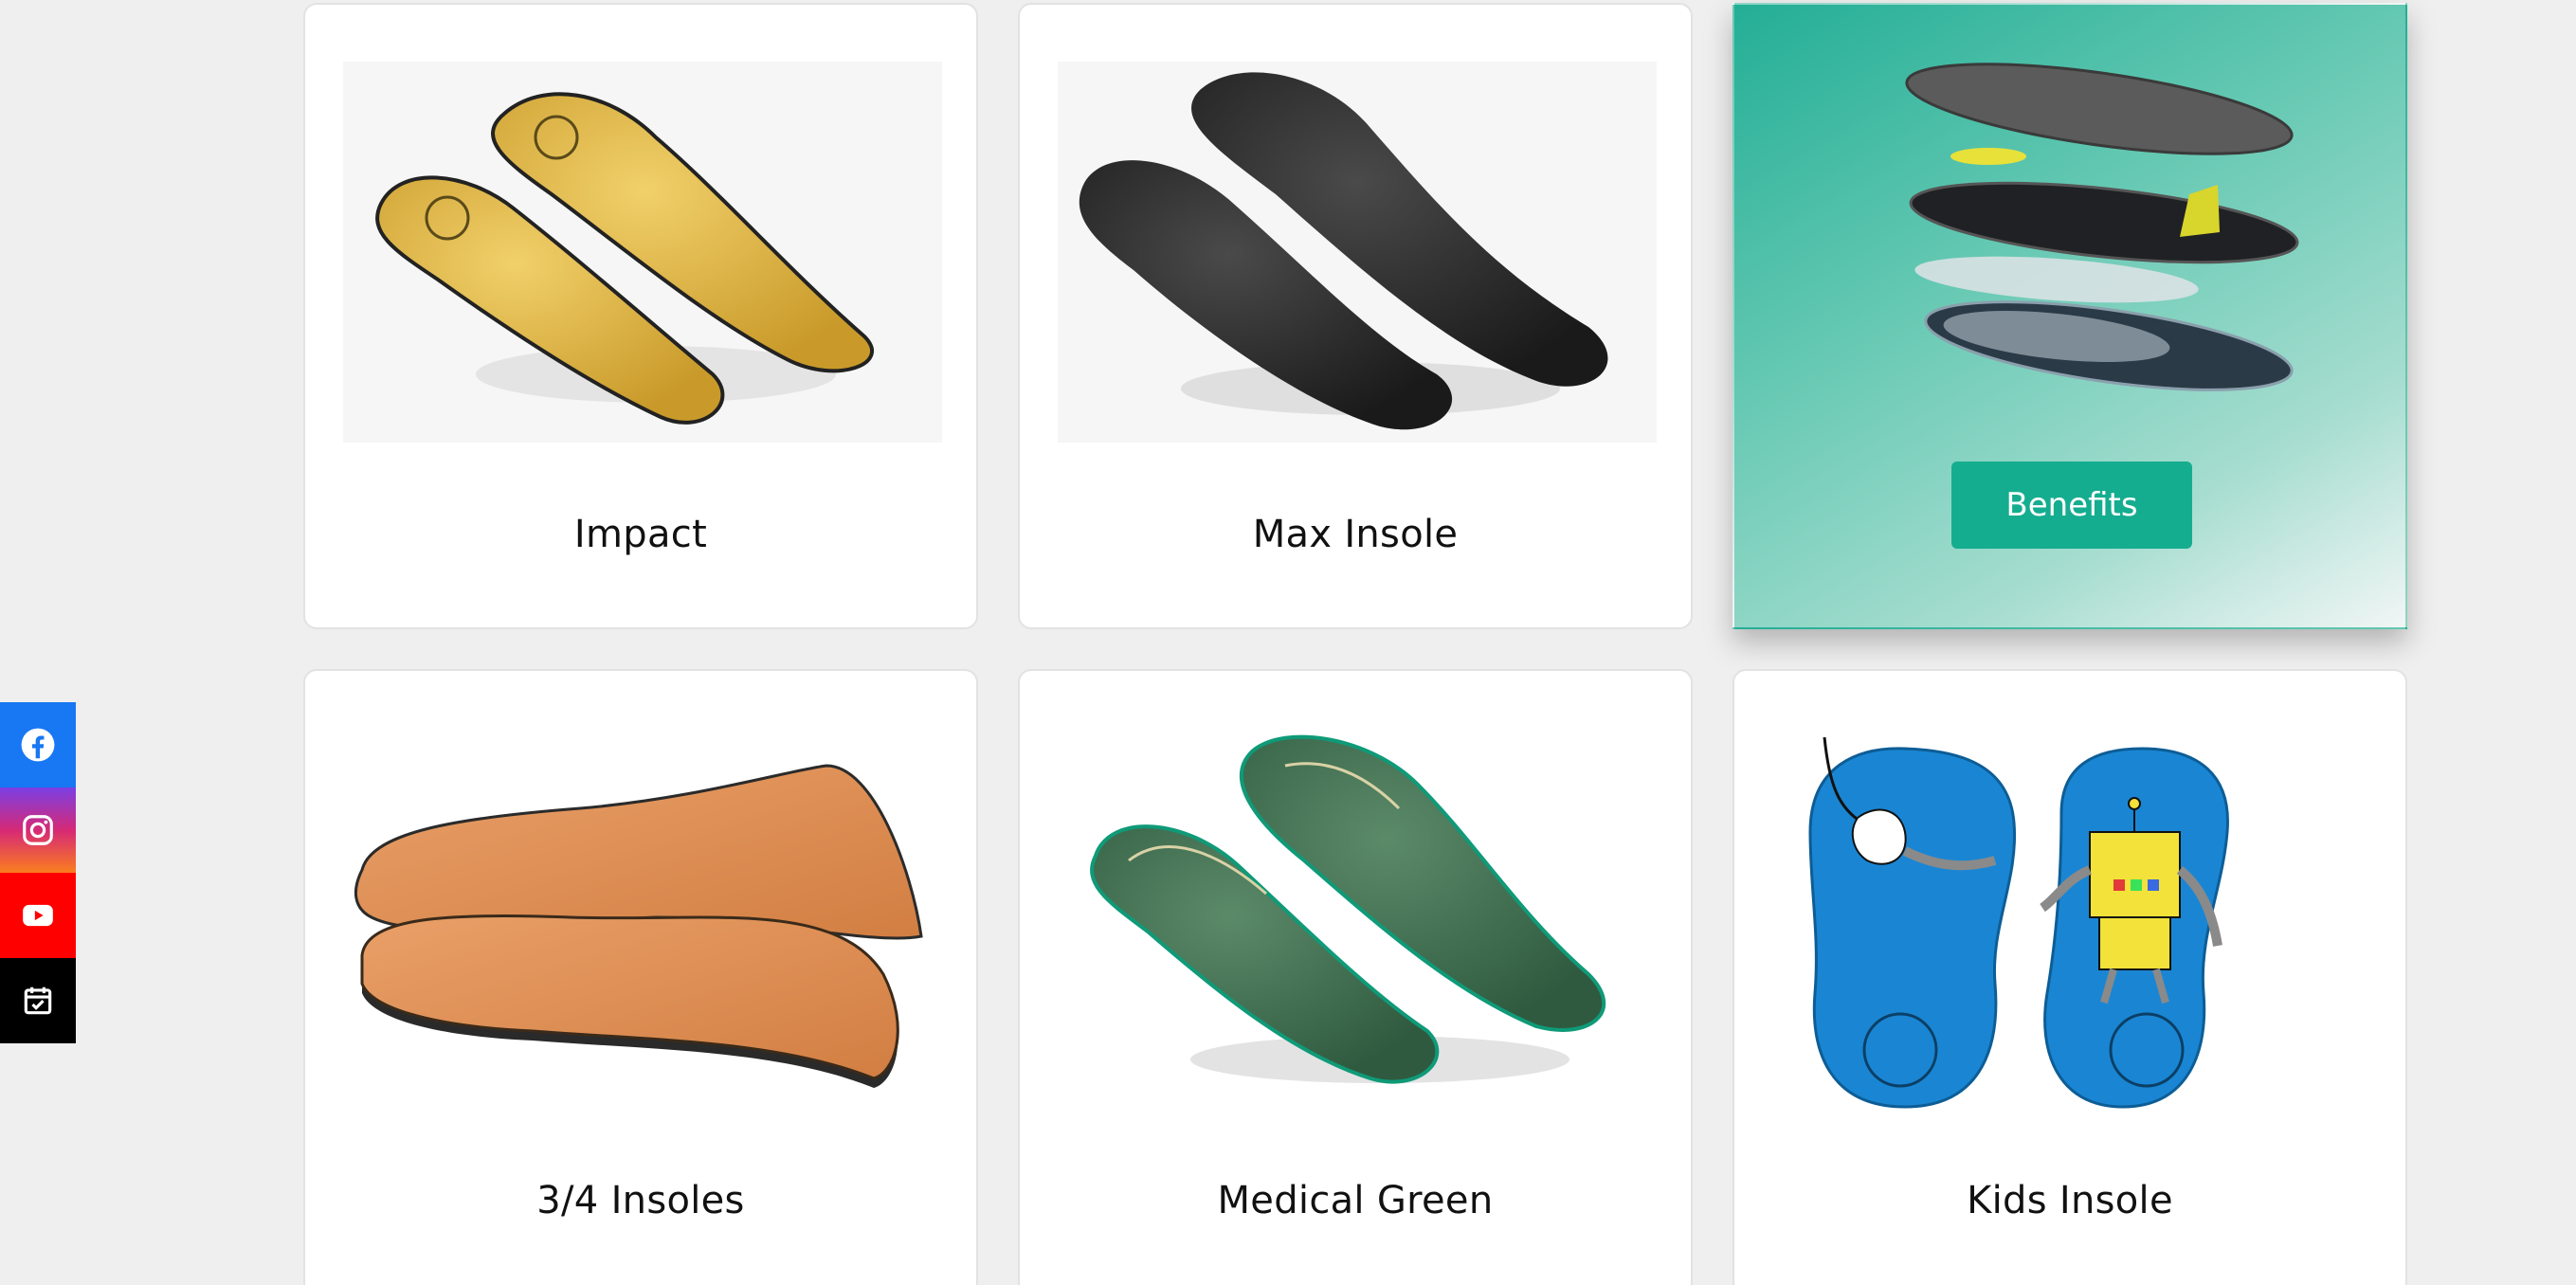 The width and height of the screenshot is (2576, 1285). I want to click on product-card-three-quarter-insoles: 3/4 Insoles, so click(640, 977).